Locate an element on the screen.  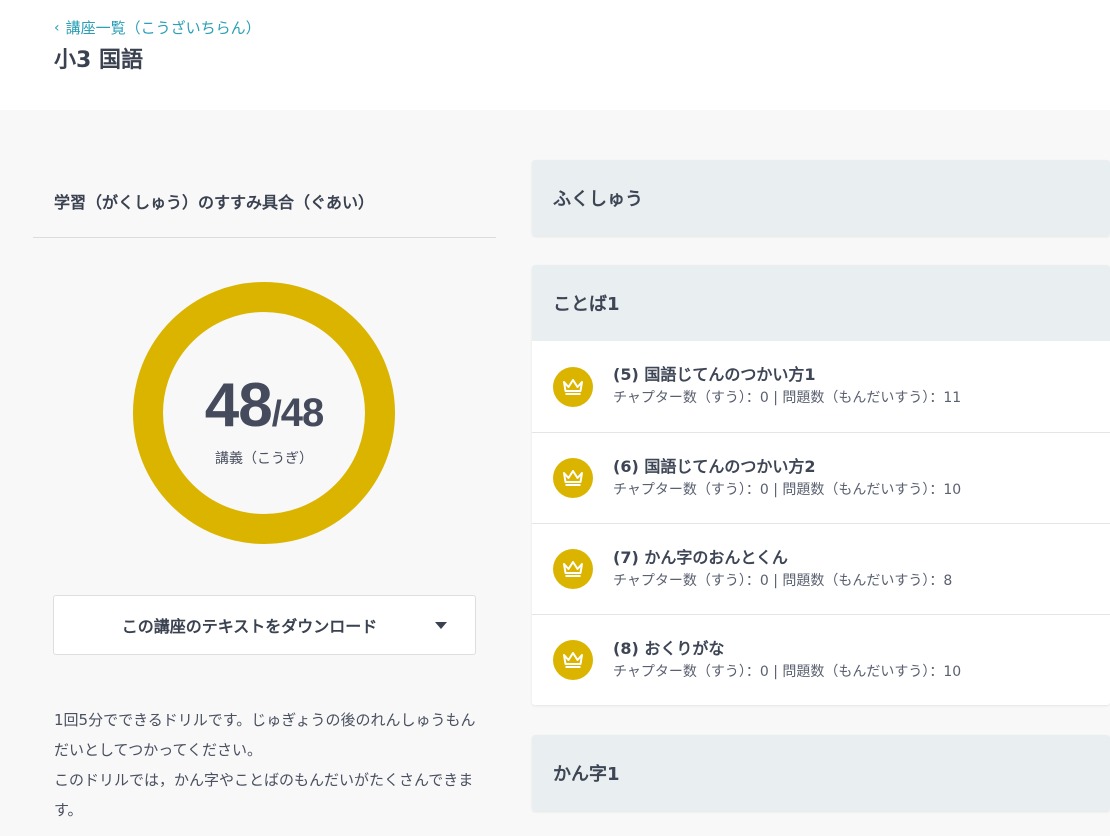
caret-down-icon is located at coordinates (441, 625).